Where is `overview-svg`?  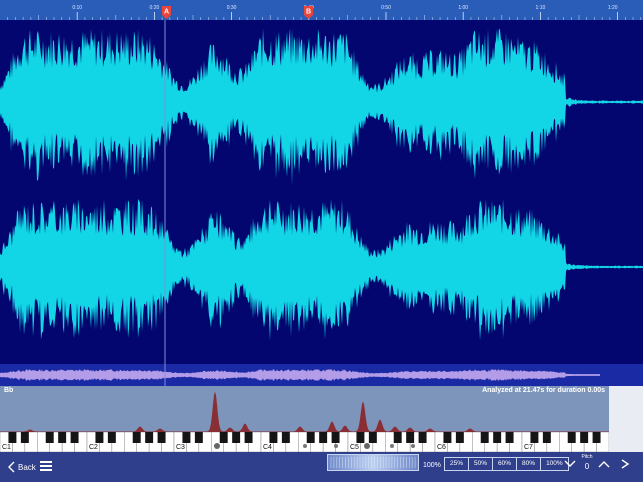 overview-svg is located at coordinates (300, 375).